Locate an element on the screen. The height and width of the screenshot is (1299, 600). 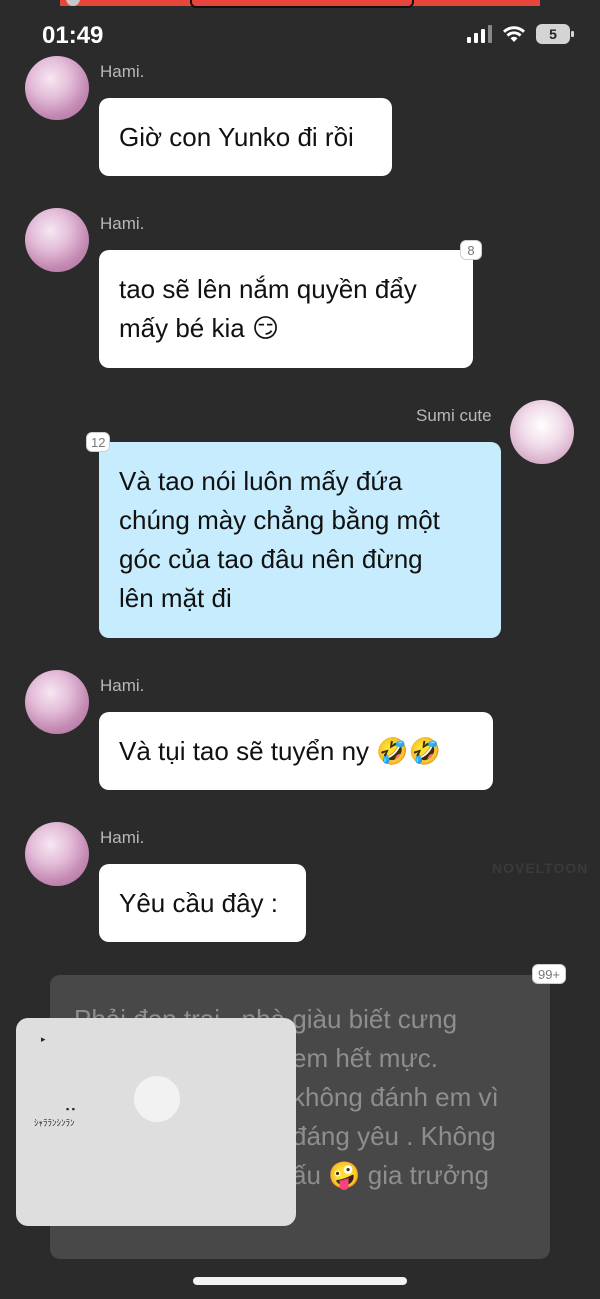
dynamic-island is located at coordinates (302, 4).